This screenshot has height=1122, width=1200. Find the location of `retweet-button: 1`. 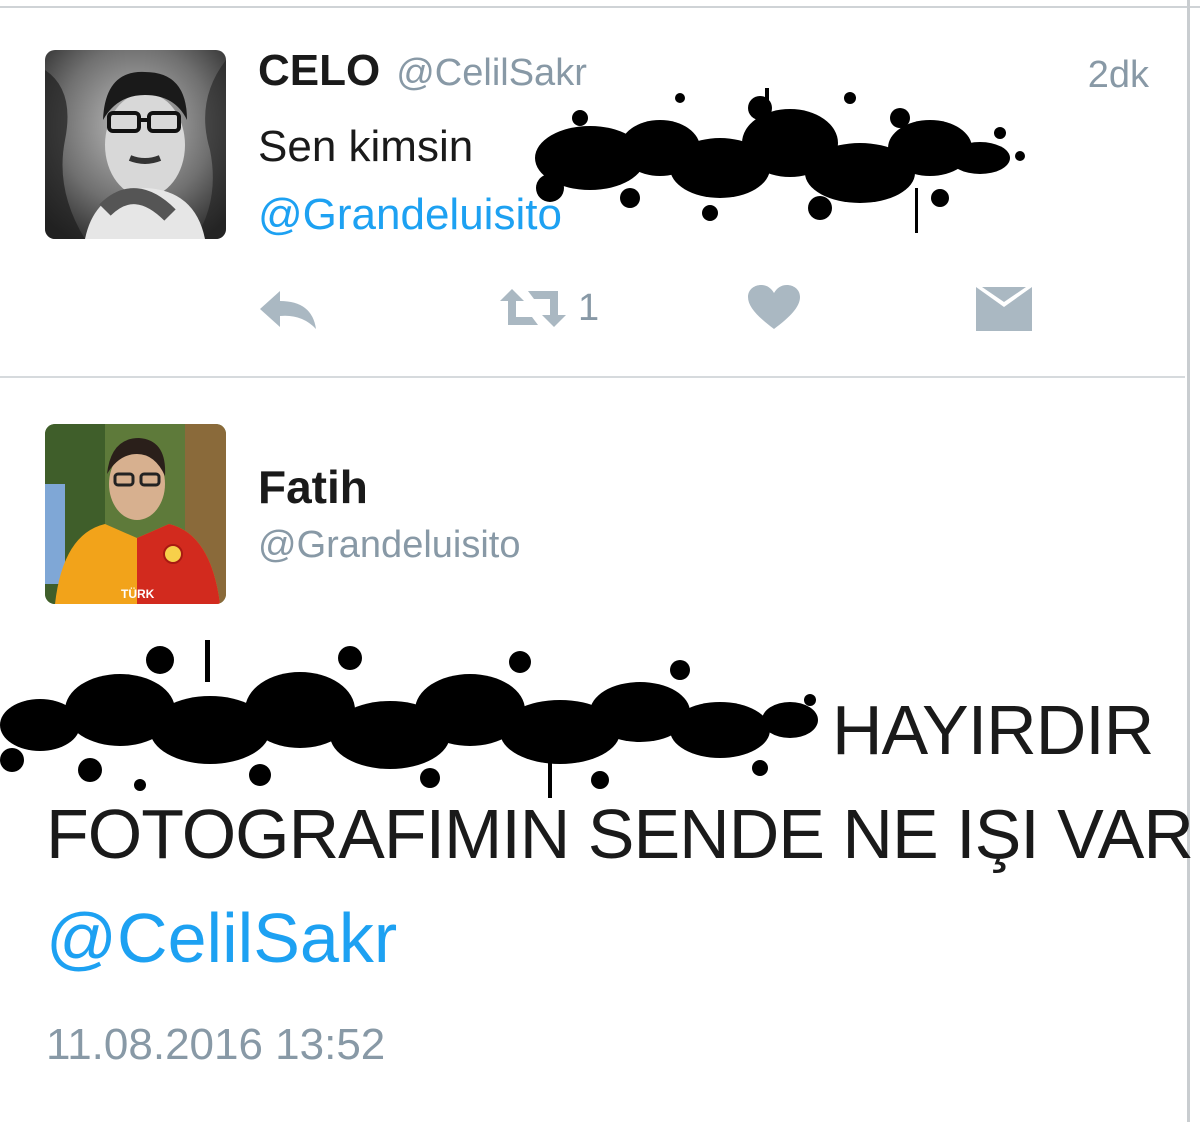

retweet-button: 1 is located at coordinates (548, 308).